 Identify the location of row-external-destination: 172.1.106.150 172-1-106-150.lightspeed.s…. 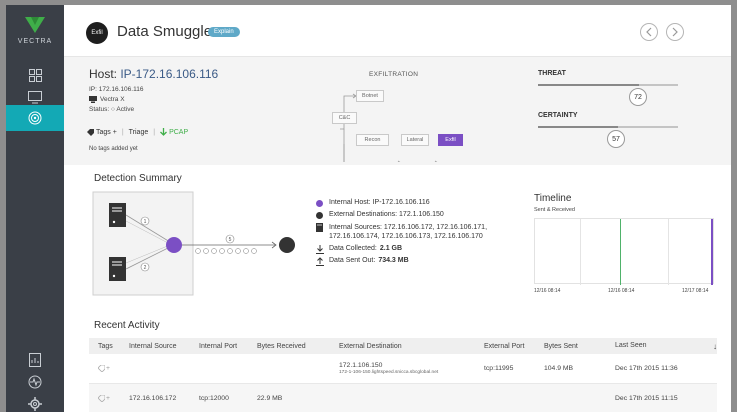
(411, 368).